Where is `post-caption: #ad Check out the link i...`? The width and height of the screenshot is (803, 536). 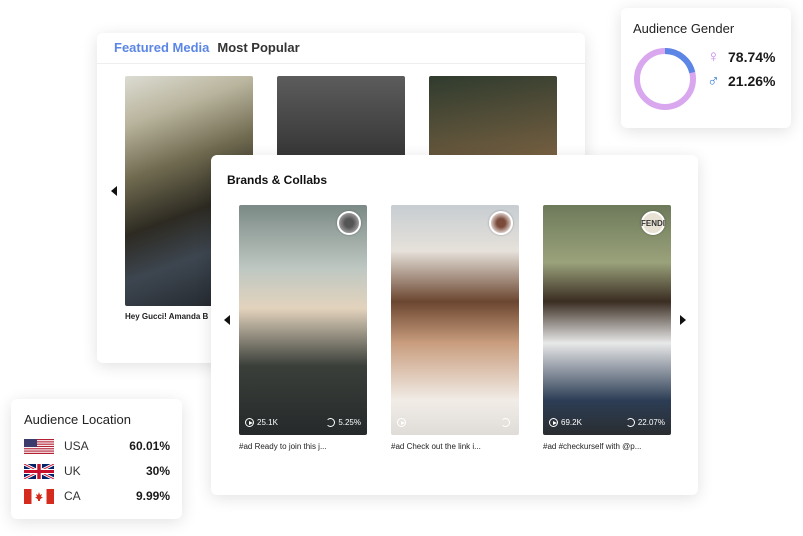
post-caption: #ad Check out the link i... is located at coordinates (436, 446).